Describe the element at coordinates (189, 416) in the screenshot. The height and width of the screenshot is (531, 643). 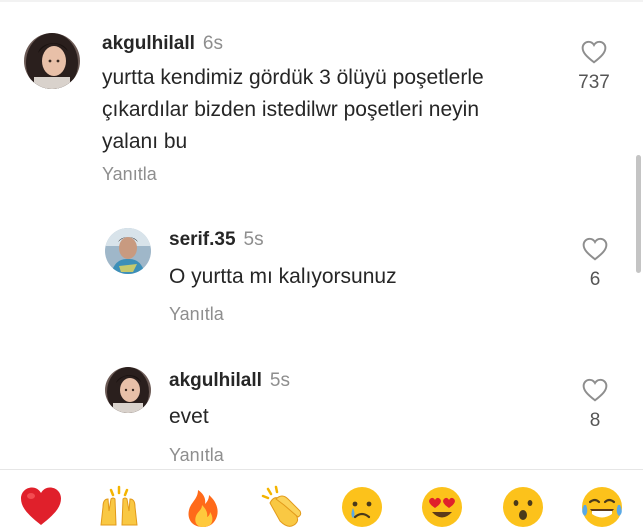
I see `comment-text: evet` at that location.